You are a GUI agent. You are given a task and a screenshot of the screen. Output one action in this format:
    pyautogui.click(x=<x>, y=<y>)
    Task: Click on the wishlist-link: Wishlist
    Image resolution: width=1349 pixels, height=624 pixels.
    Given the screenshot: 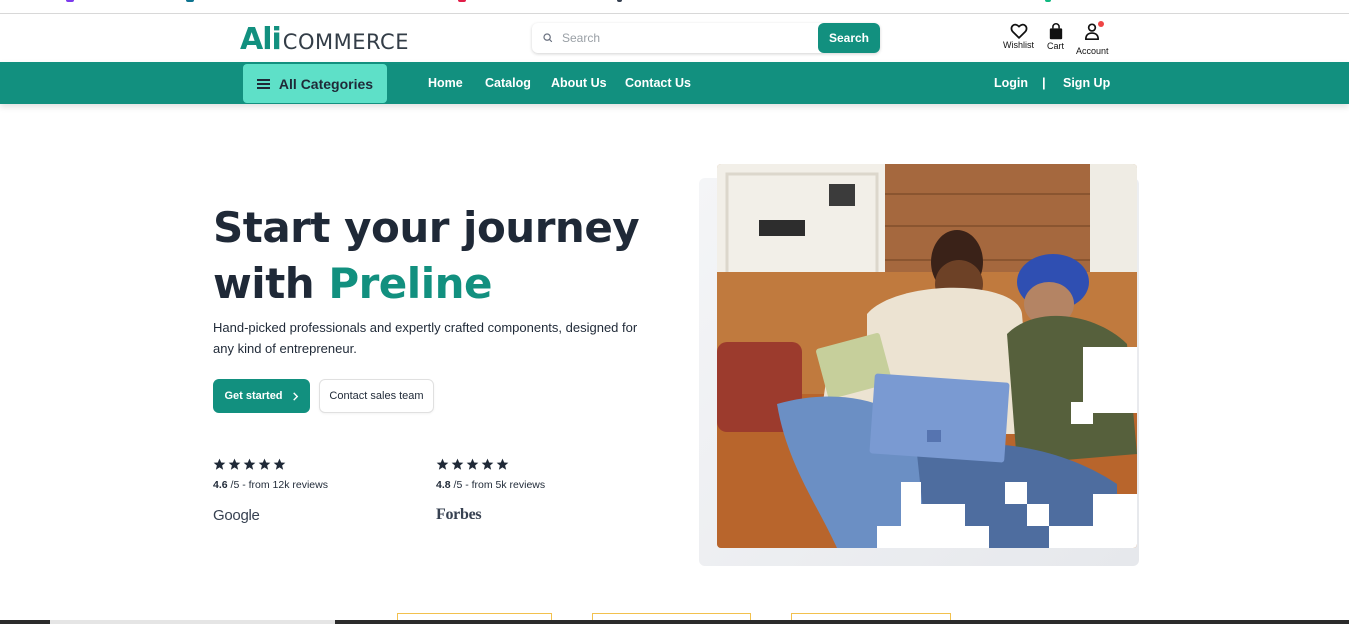 What is the action you would take?
    pyautogui.click(x=1018, y=36)
    